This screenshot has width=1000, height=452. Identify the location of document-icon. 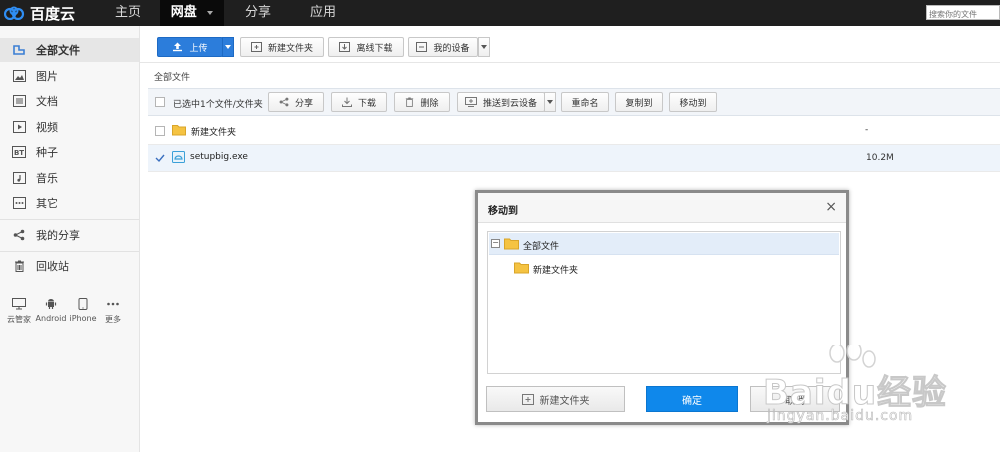
(19, 101).